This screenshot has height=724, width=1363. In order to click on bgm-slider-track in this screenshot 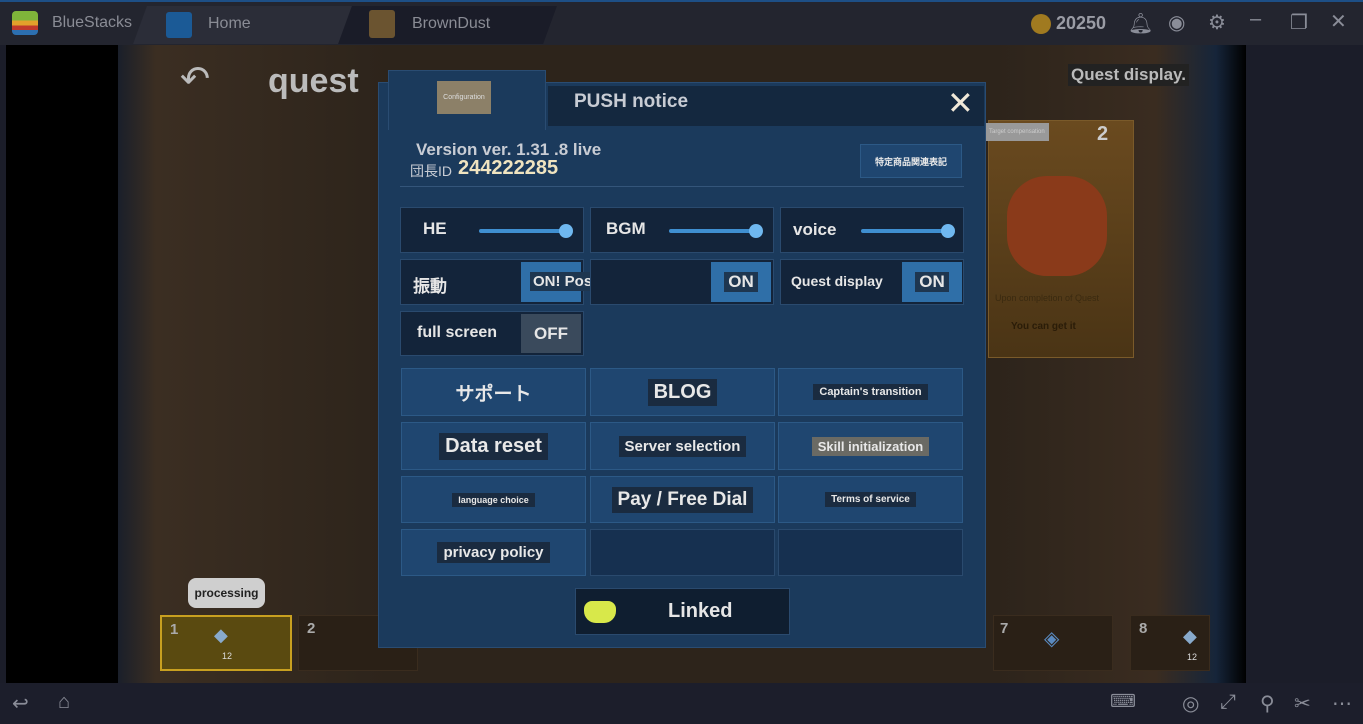, I will do `click(716, 231)`.